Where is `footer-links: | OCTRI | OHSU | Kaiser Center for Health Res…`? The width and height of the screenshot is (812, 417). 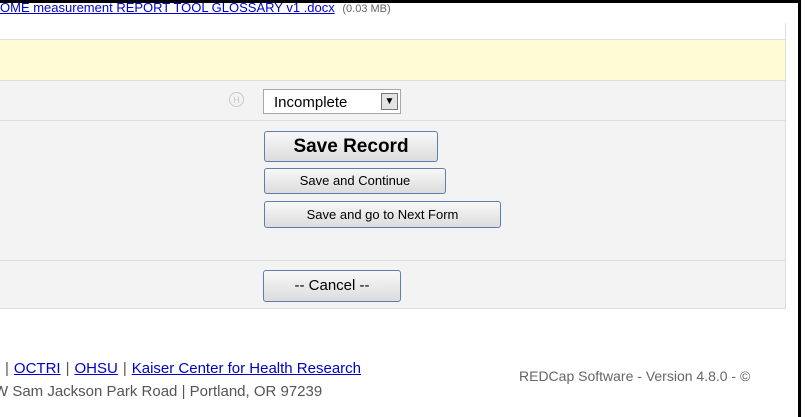
footer-links: | OCTRI | OHSU | Kaiser Center for Health Res… is located at coordinates (180, 368).